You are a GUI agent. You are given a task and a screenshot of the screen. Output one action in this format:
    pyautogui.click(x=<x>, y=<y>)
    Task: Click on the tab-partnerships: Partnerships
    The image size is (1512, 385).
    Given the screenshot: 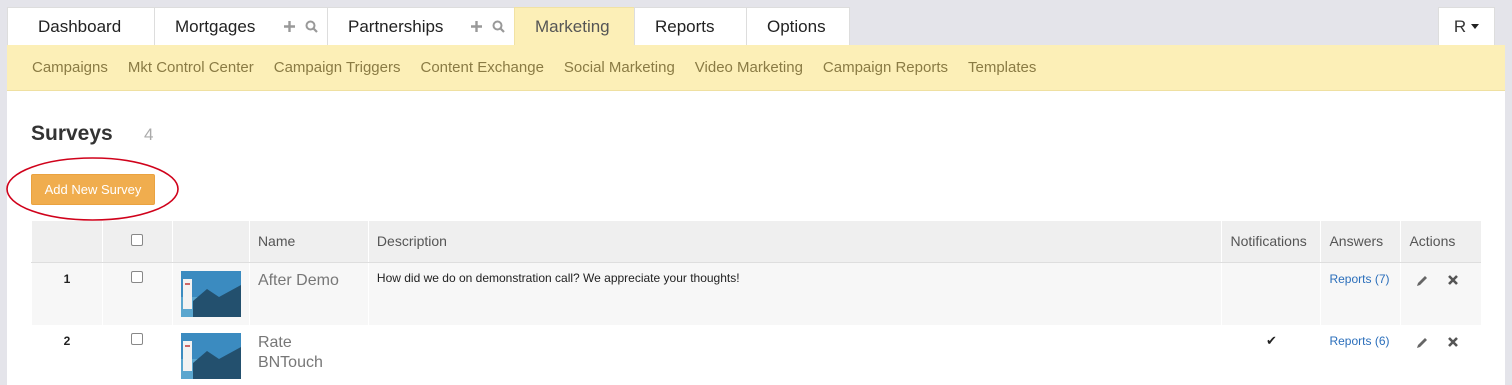 What is the action you would take?
    pyautogui.click(x=421, y=26)
    